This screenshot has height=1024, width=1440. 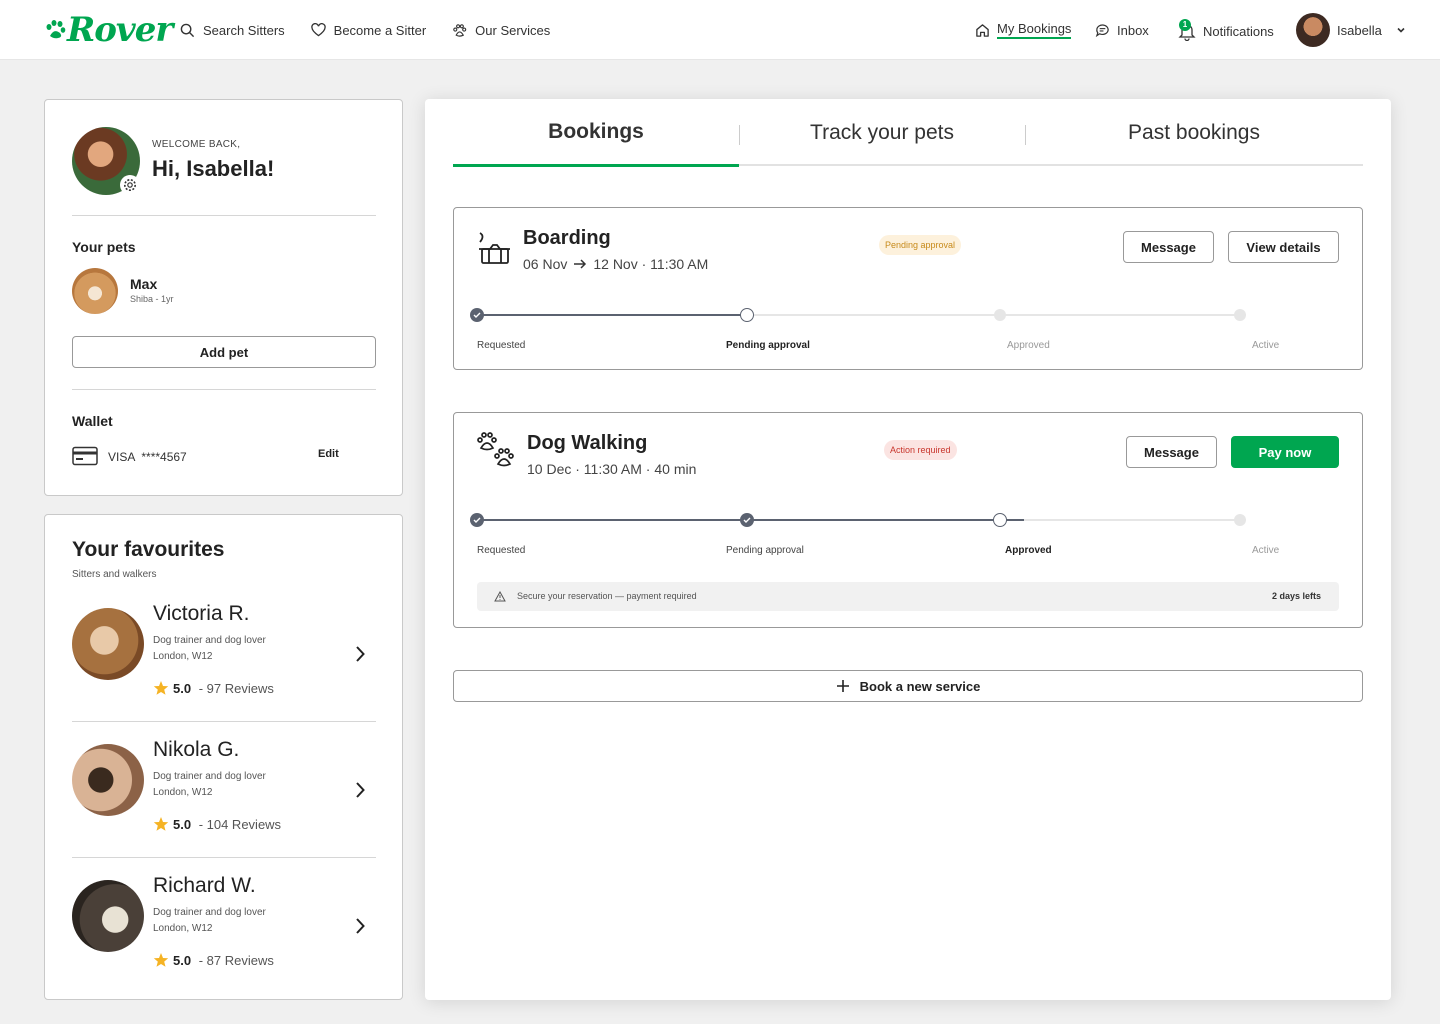 What do you see at coordinates (495, 449) in the screenshot?
I see `paw-prints-icon` at bounding box center [495, 449].